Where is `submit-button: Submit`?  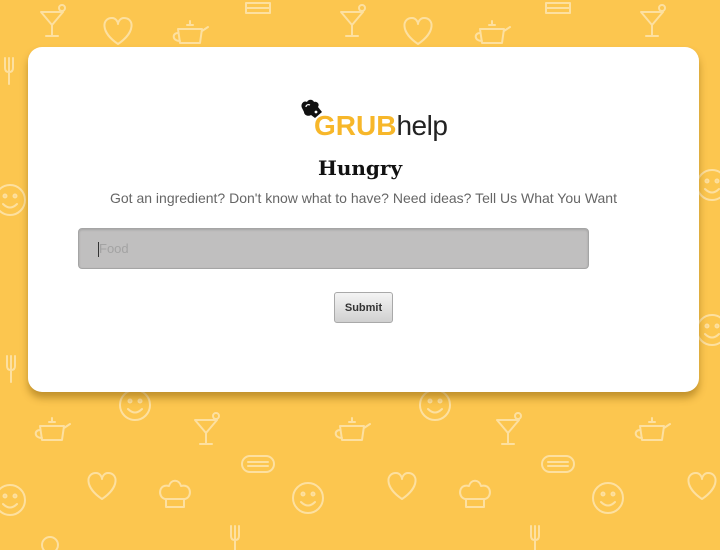 submit-button: Submit is located at coordinates (363, 307).